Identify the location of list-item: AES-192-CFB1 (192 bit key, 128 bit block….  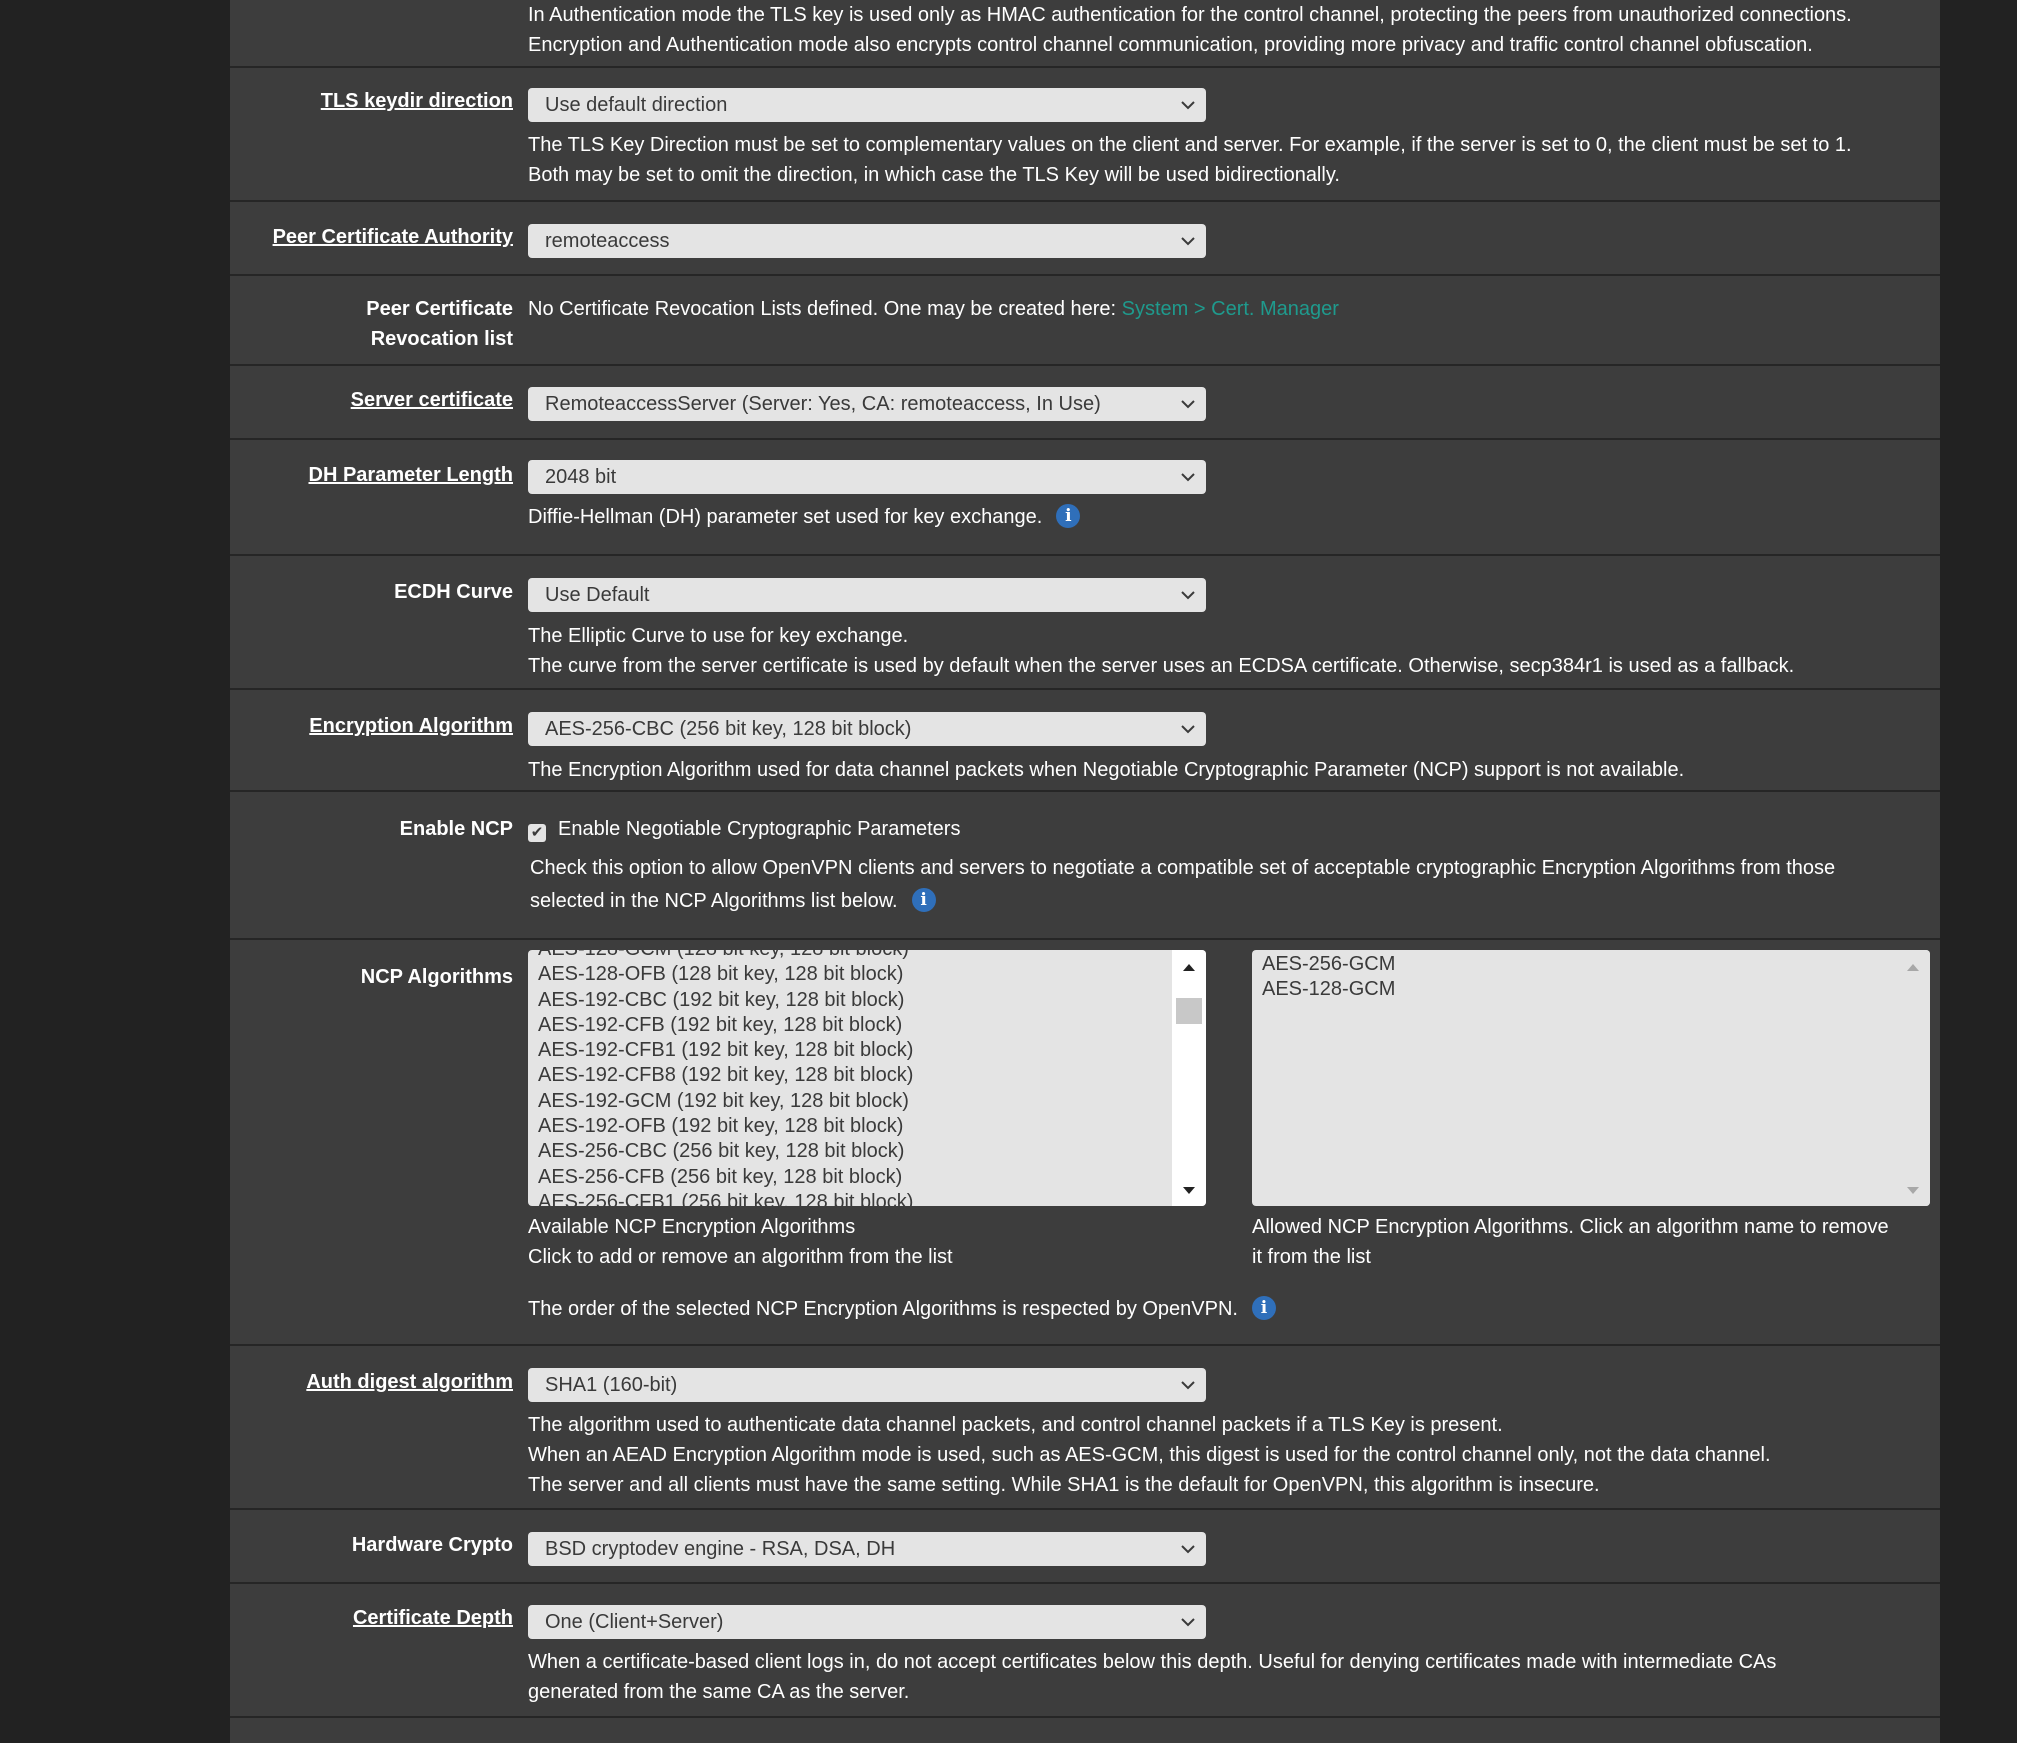
(852, 1050).